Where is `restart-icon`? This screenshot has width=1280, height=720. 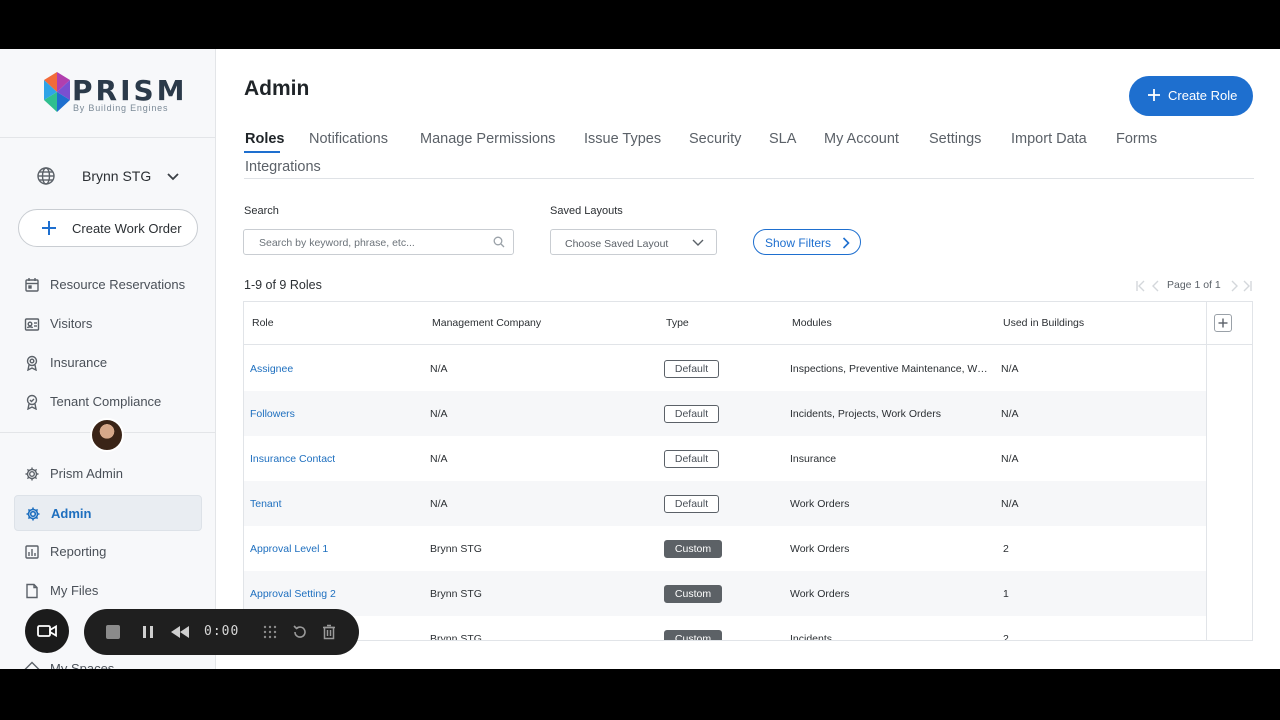 restart-icon is located at coordinates (300, 632).